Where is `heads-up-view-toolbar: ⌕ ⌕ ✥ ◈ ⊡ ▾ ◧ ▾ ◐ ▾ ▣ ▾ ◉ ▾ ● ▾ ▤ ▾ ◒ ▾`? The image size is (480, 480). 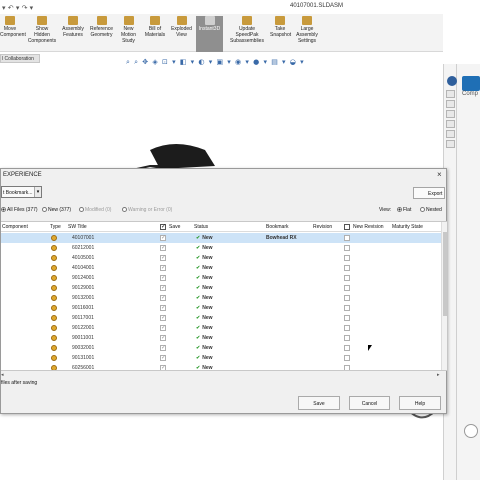
heads-up-view-toolbar: ⌕ ⌕ ✥ ◈ ⊡ ▾ ◧ ▾ ◐ ▾ ▣ ▾ ◉ ▾ ● ▾ ▤ ▾ ◒ ▾ is located at coordinates (281, 61).